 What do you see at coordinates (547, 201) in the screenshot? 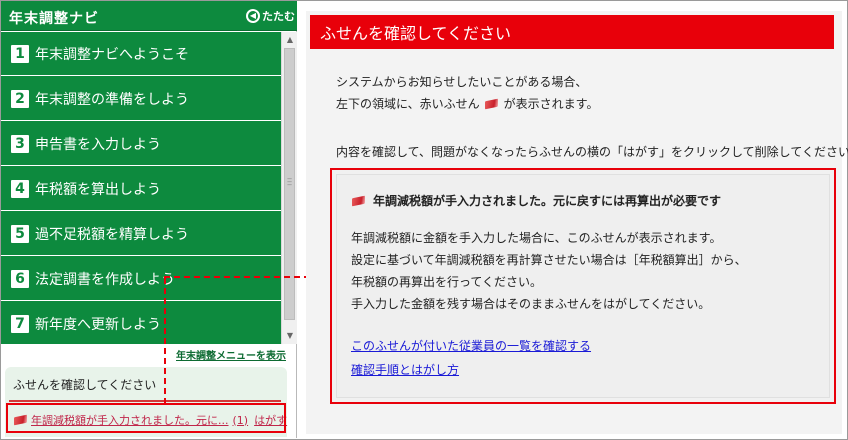
I see `notice-title-text: 年調減税額が手入力されました。元に戻すには再算出が必要です` at bounding box center [547, 201].